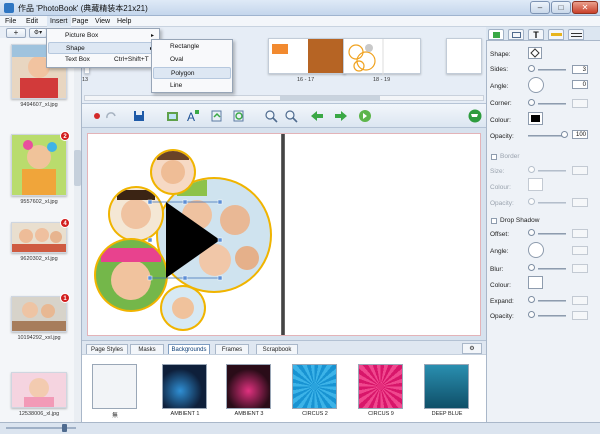  Describe the element at coordinates (97, 116) in the screenshot. I see `stop-icon` at that location.